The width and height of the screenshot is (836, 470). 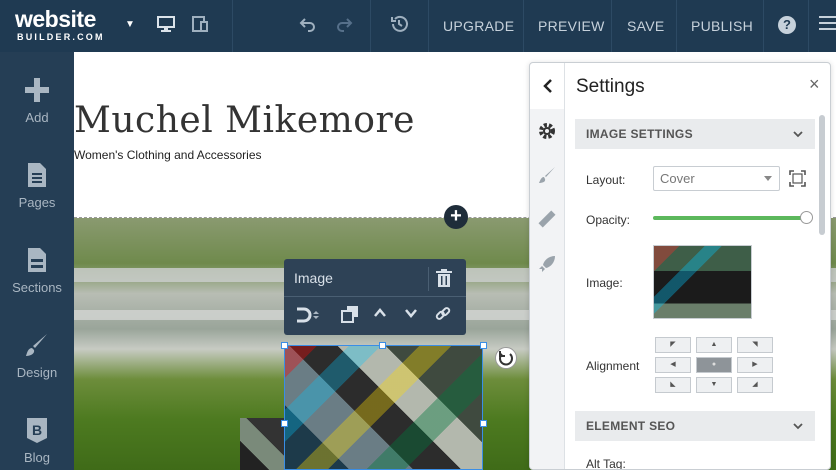 What do you see at coordinates (547, 289) in the screenshot?
I see `settings-tabs` at bounding box center [547, 289].